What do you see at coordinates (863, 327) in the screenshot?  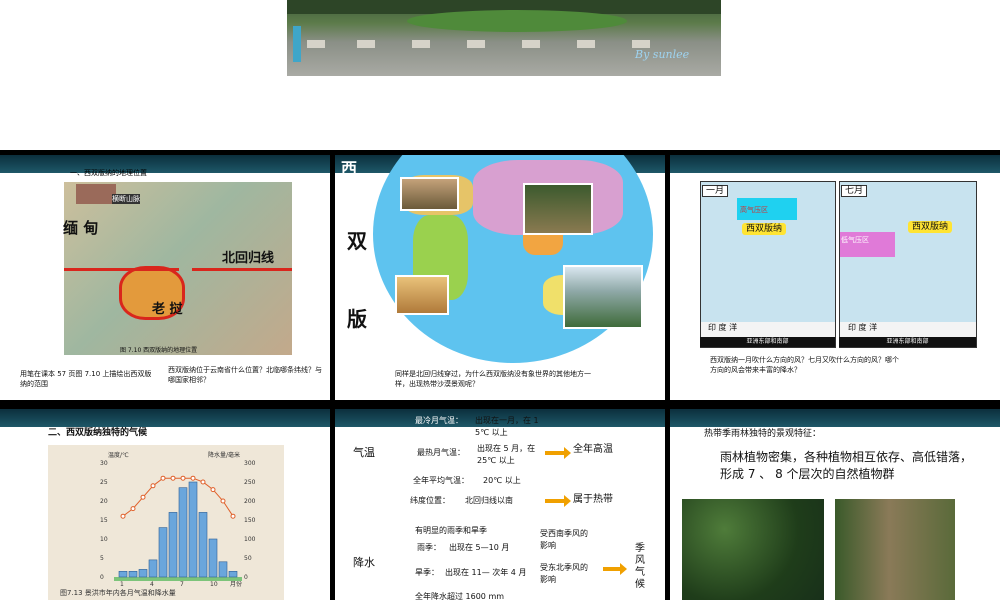 I see `ocean-label-jul: 印 度 洋` at bounding box center [863, 327].